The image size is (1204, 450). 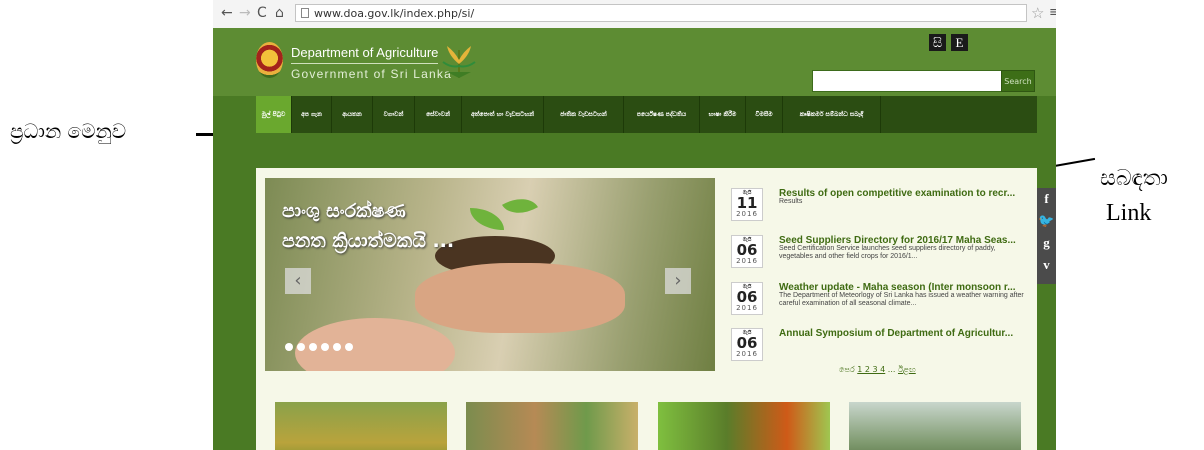 What do you see at coordinates (344, 211) in the screenshot?
I see `slide-caption-line1: පාංශු සංරක්ෂණ` at bounding box center [344, 211].